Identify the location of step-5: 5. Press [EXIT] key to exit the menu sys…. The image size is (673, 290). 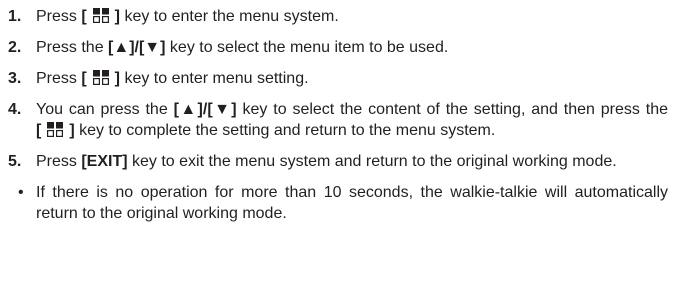
(338, 161).